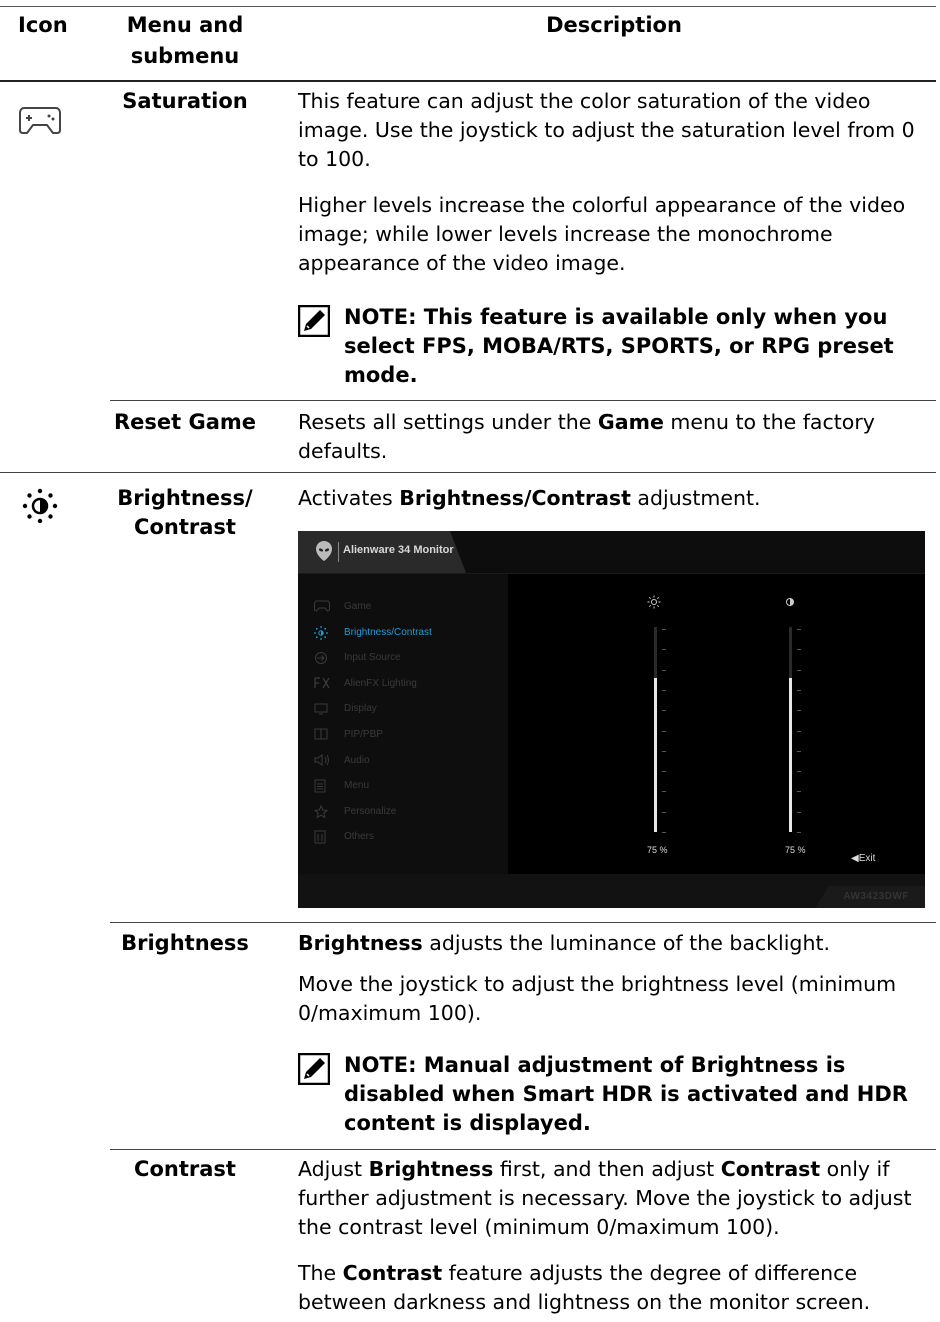 The width and height of the screenshot is (940, 1322). I want to click on header-icon: Icon, so click(43, 25).